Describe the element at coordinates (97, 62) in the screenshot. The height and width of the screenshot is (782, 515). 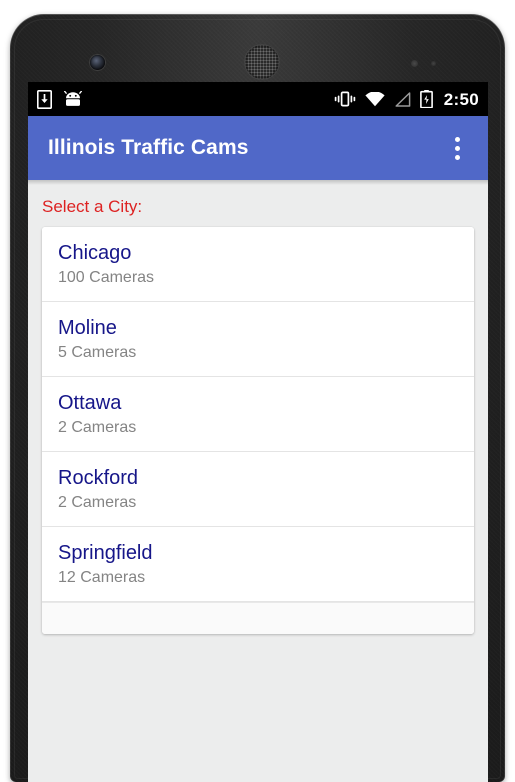
I see `front-camera-icon` at that location.